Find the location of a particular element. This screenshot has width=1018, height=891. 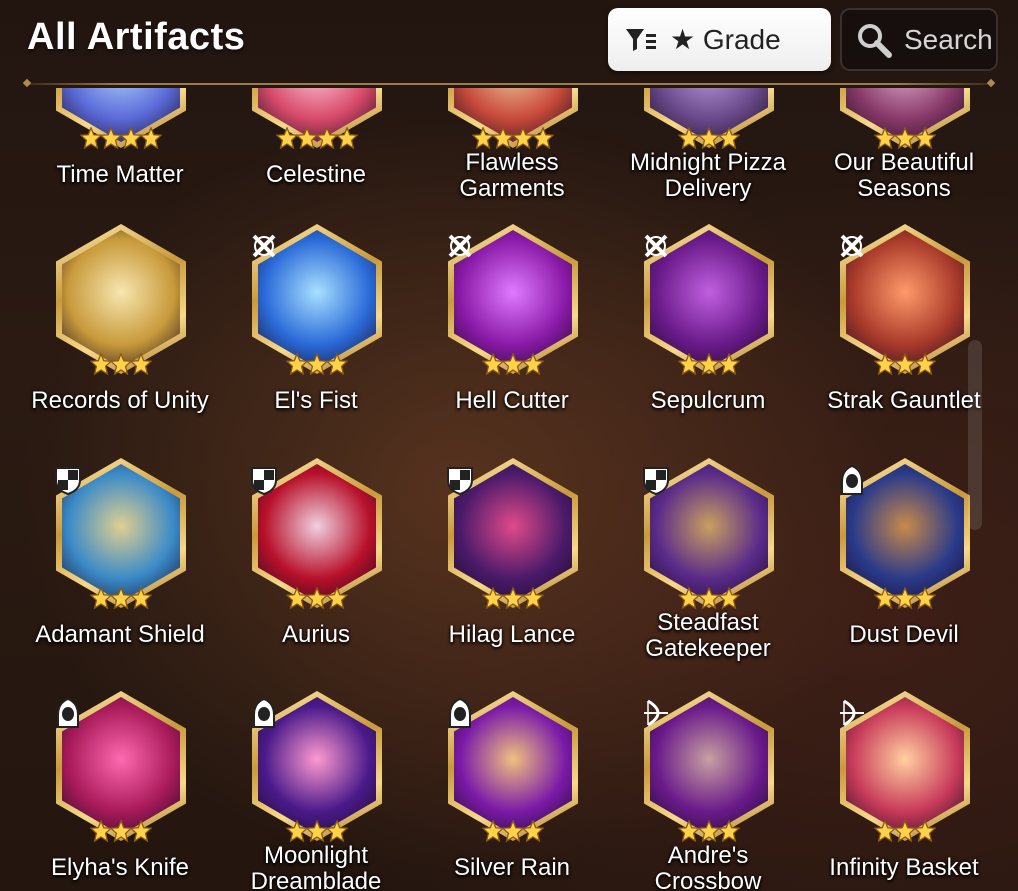

artifact-name: Hilag Lance is located at coordinates (512, 635).